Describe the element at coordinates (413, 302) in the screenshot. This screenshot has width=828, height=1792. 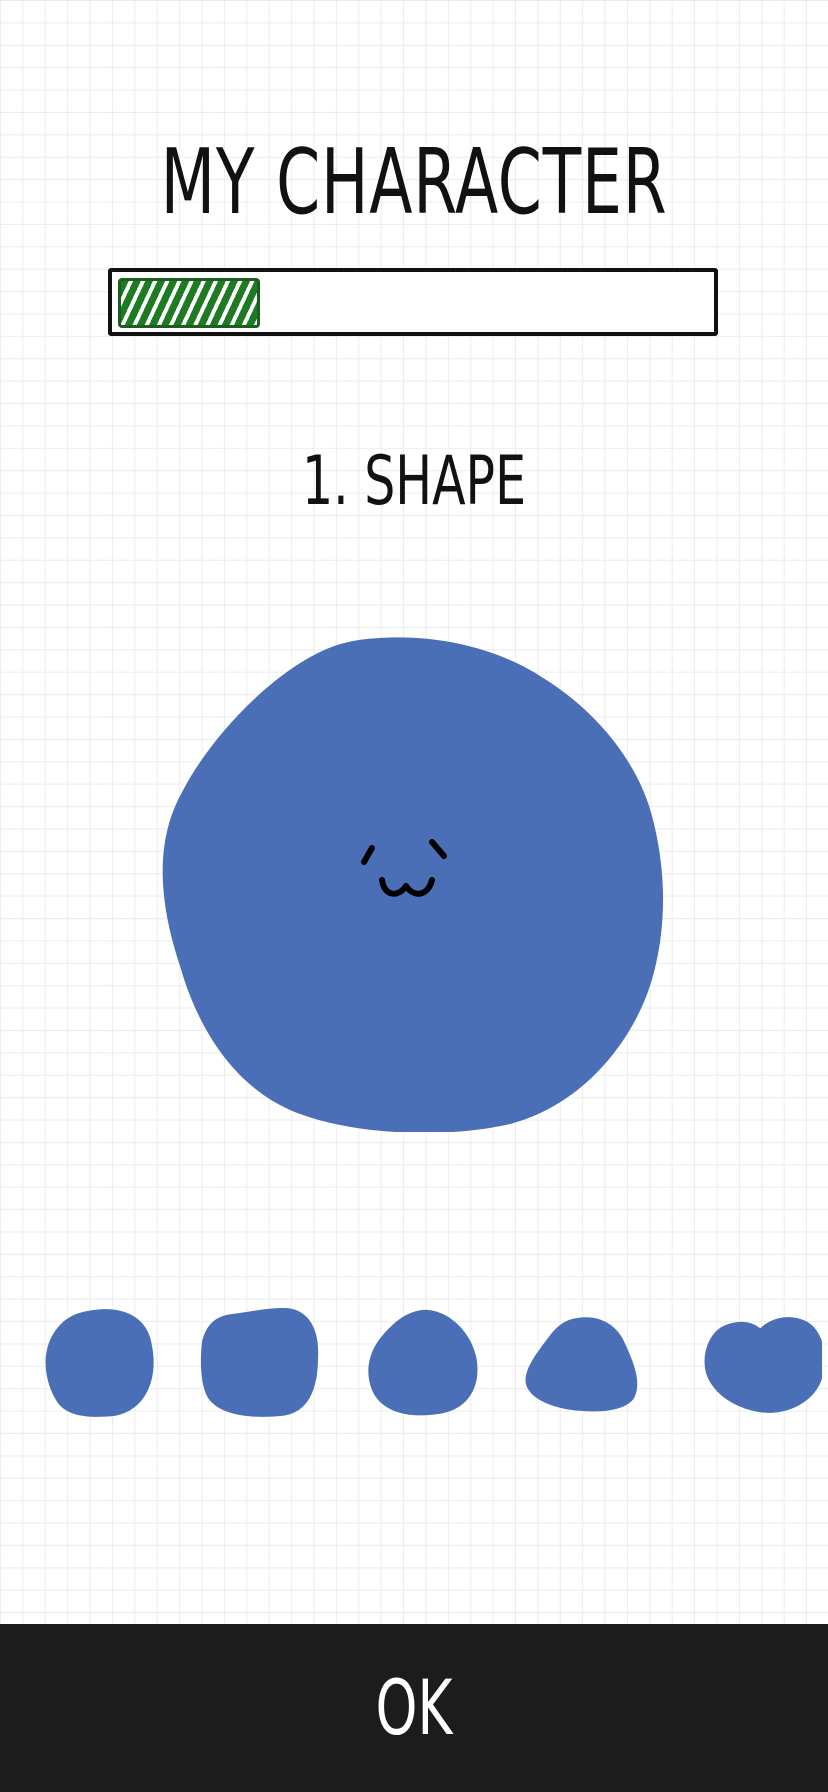
I see `progress-bar` at that location.